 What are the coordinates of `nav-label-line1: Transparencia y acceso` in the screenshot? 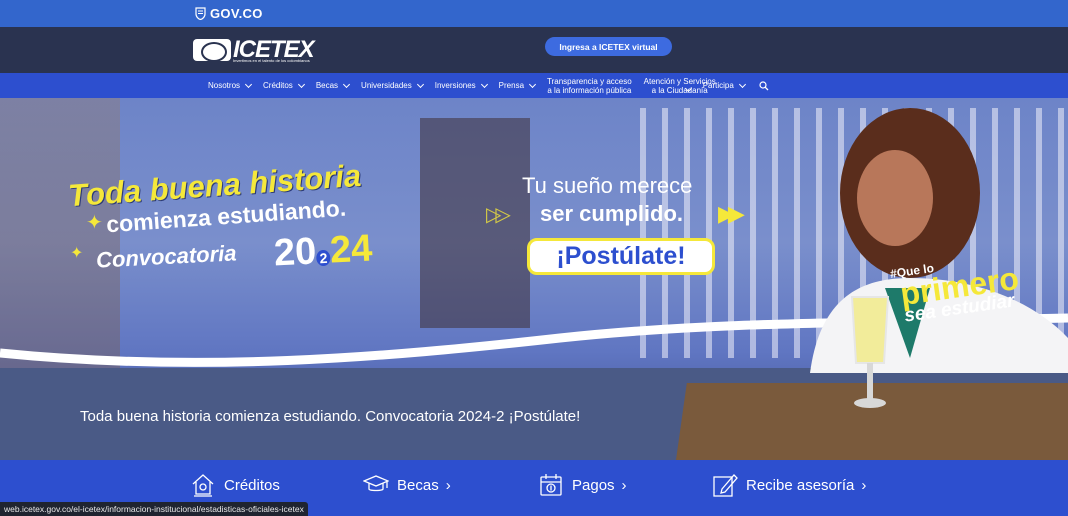 It's located at (589, 81).